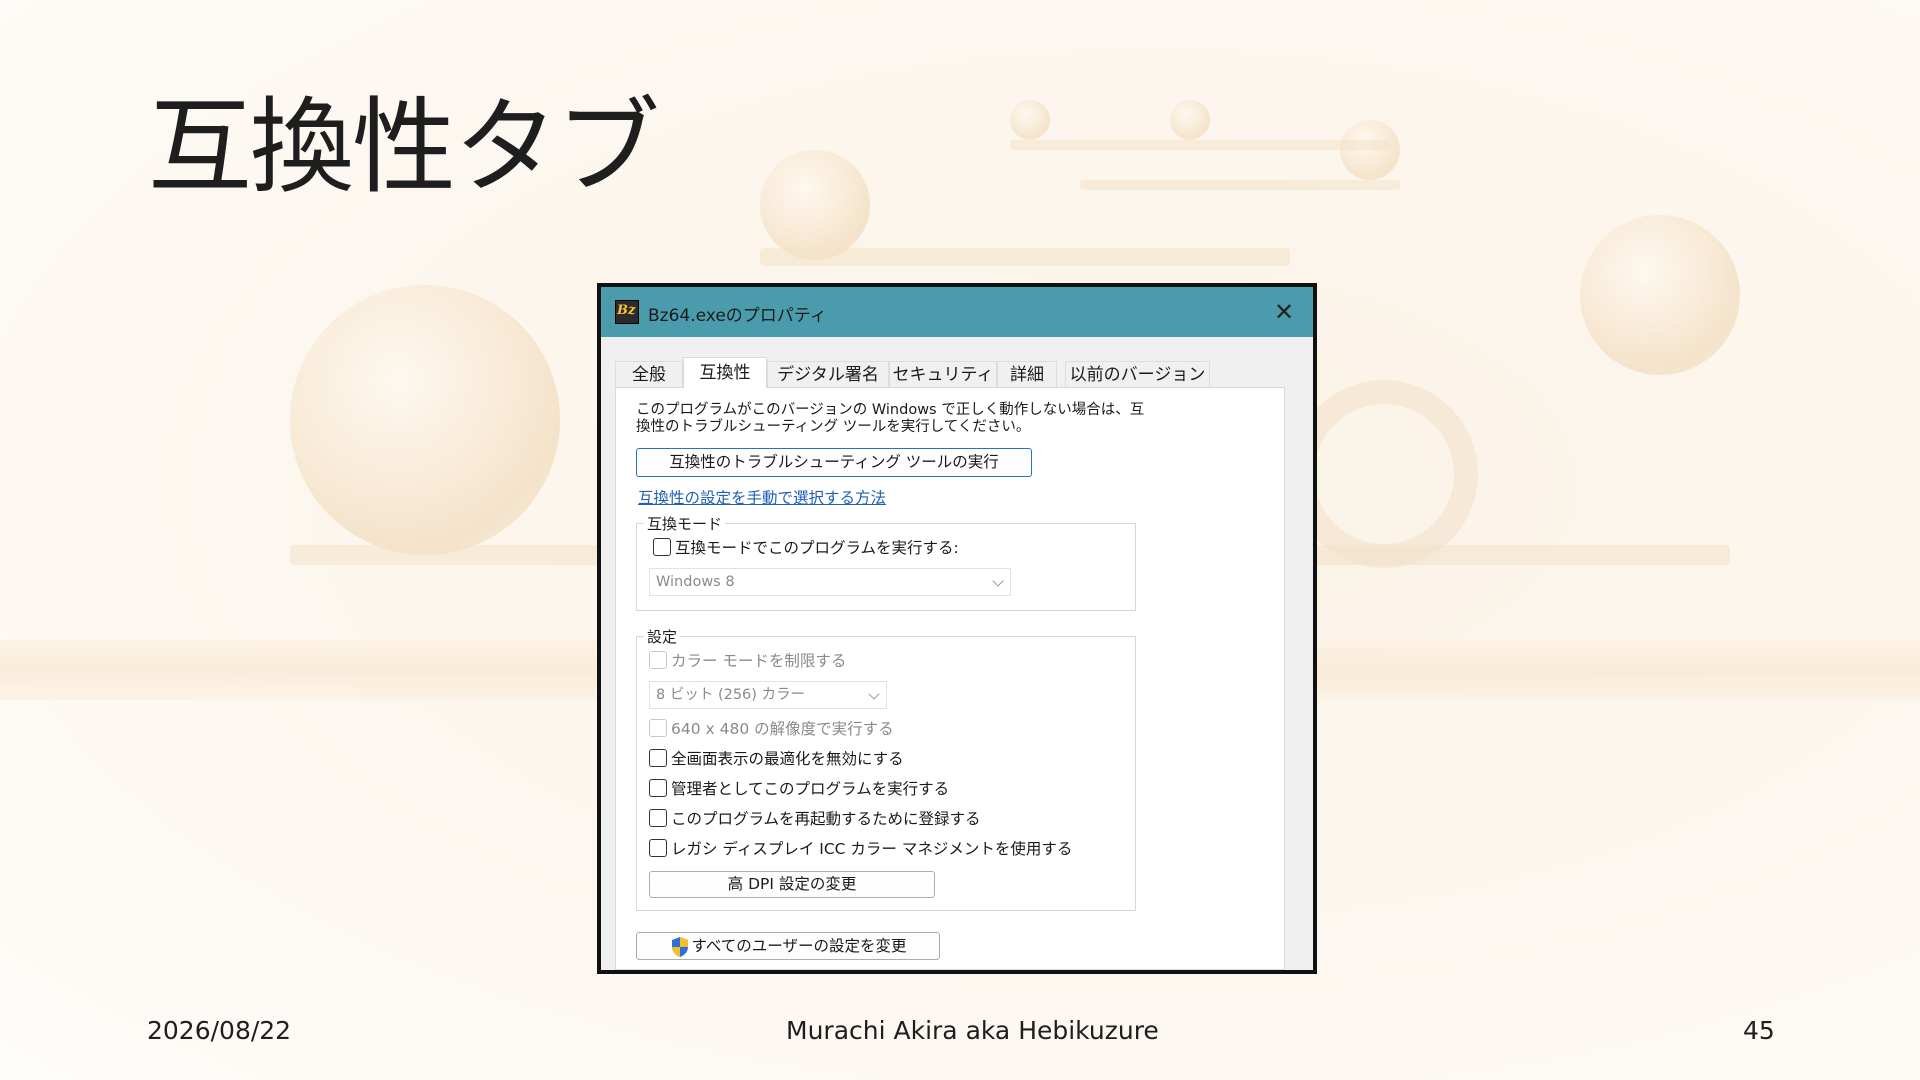  I want to click on tab-previous-versions: 以前のバージョン, so click(1137, 374).